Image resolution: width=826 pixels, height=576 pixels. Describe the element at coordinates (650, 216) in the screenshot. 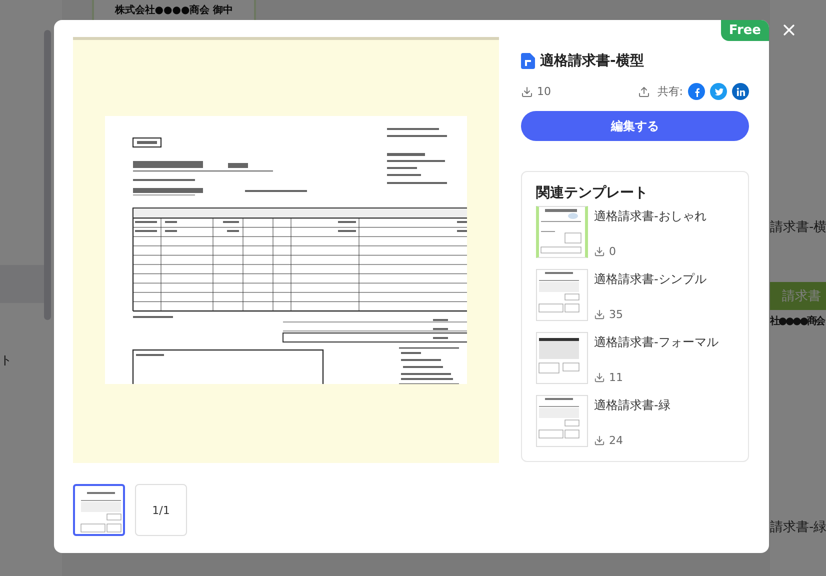

I see `template-link: 適格請求書-おしゃれ` at that location.